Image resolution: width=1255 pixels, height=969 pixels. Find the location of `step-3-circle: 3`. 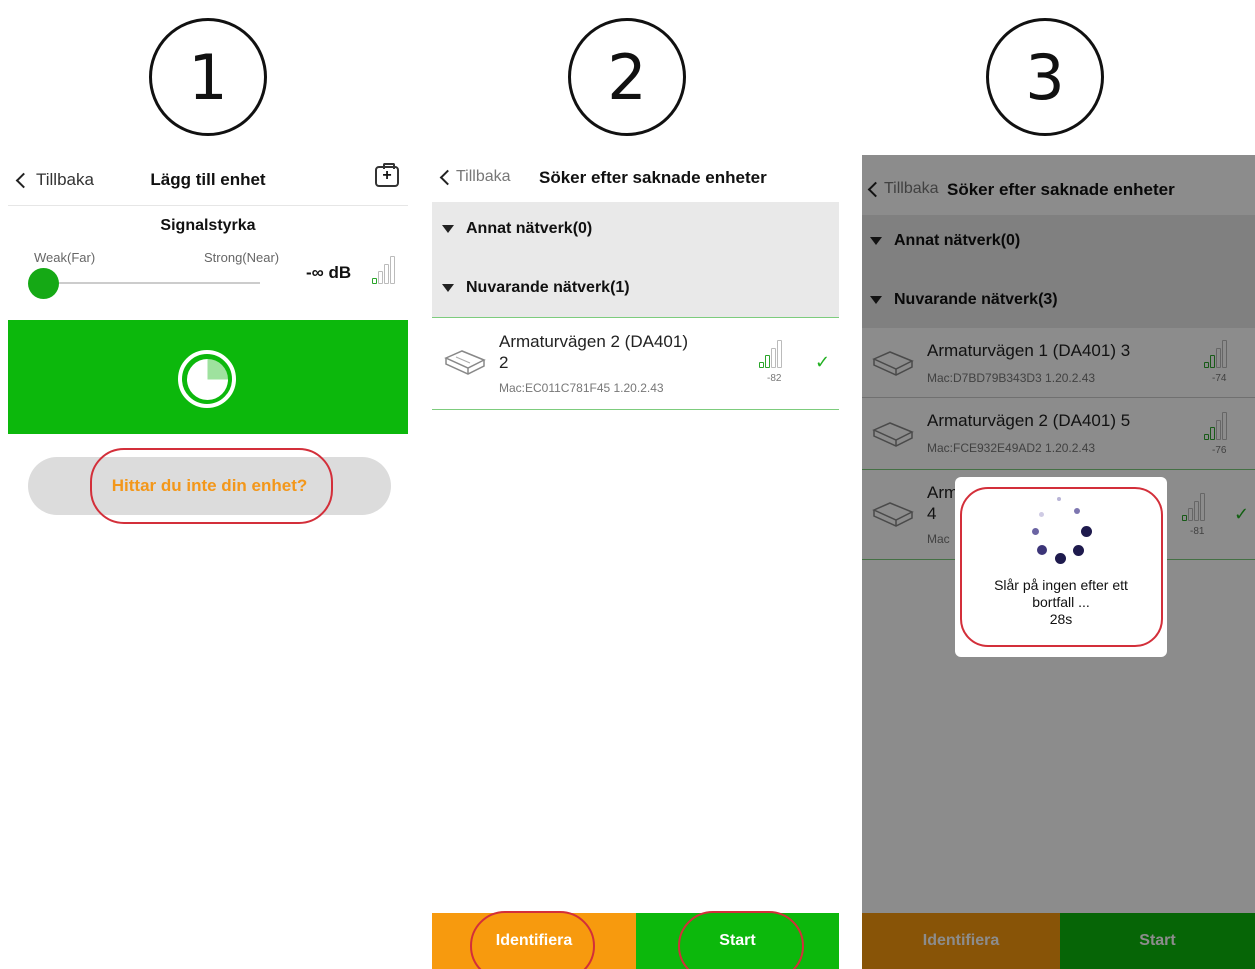

step-3-circle: 3 is located at coordinates (1045, 77).